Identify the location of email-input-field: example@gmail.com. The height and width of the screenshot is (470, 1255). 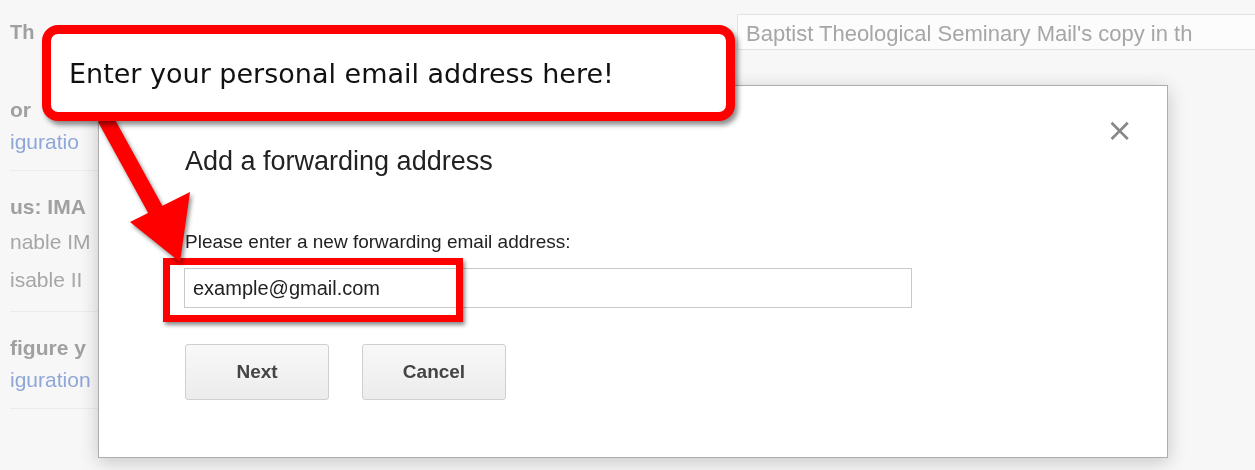
(548, 288).